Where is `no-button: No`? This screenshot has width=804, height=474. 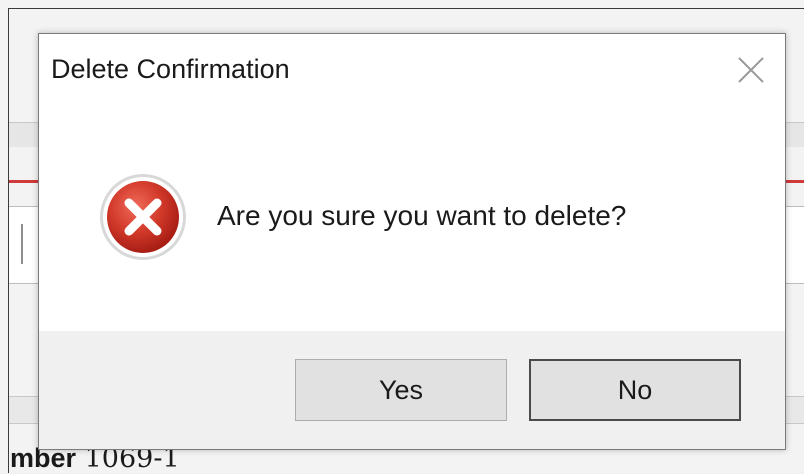
no-button: No is located at coordinates (635, 390).